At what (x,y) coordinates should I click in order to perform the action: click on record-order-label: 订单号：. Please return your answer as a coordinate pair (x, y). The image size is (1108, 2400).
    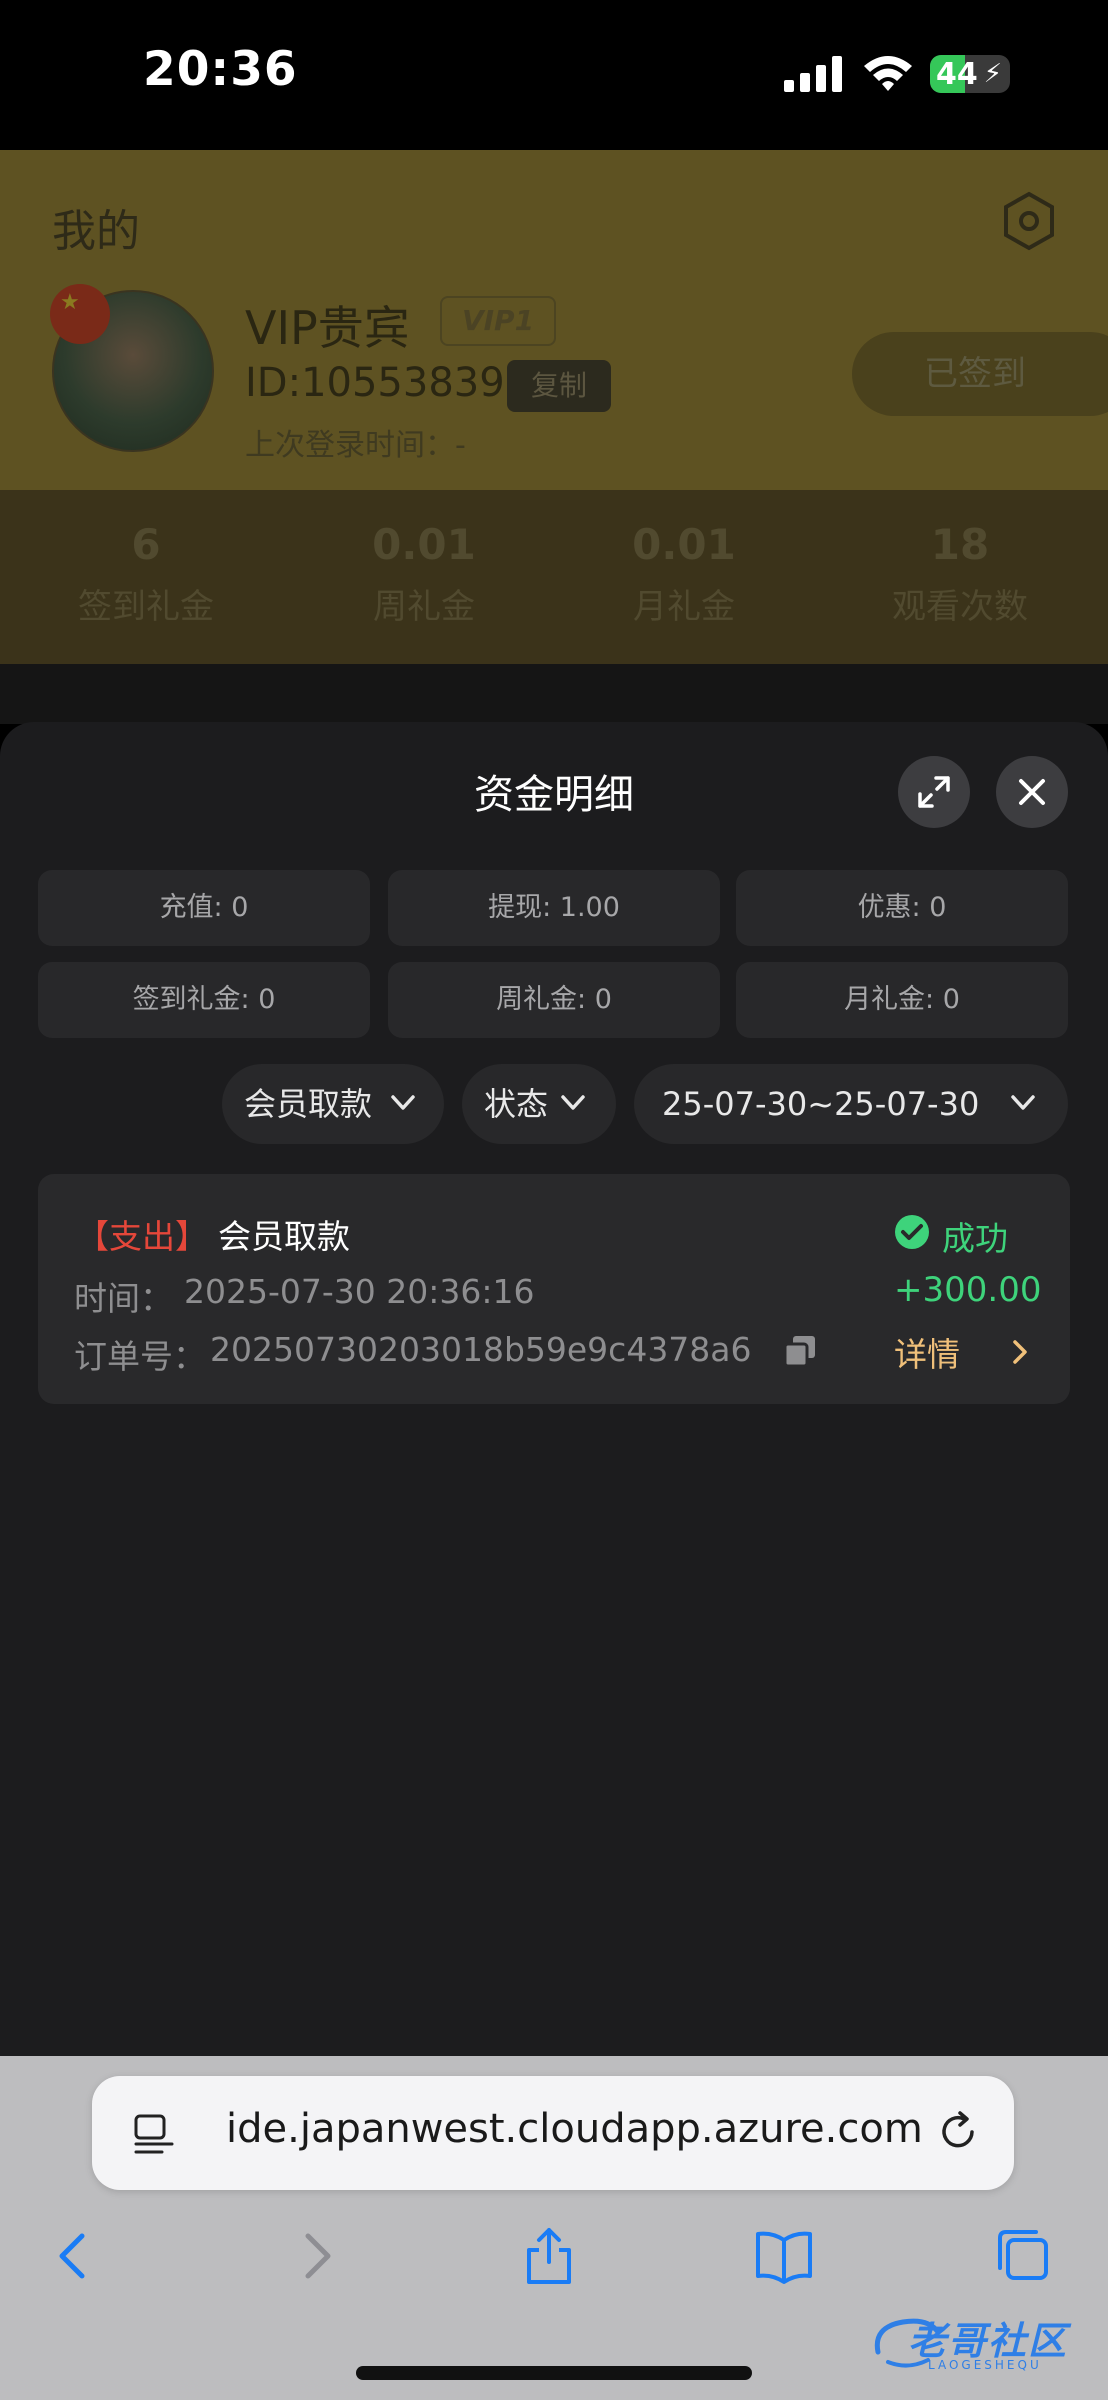
    Looking at the image, I should click on (140, 1356).